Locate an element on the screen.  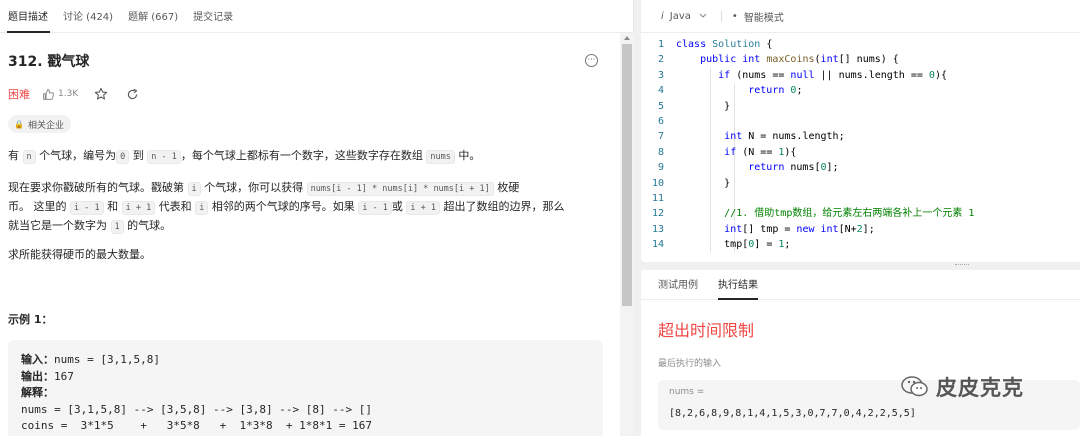
example-explanation-label: 解释： is located at coordinates (37, 392).